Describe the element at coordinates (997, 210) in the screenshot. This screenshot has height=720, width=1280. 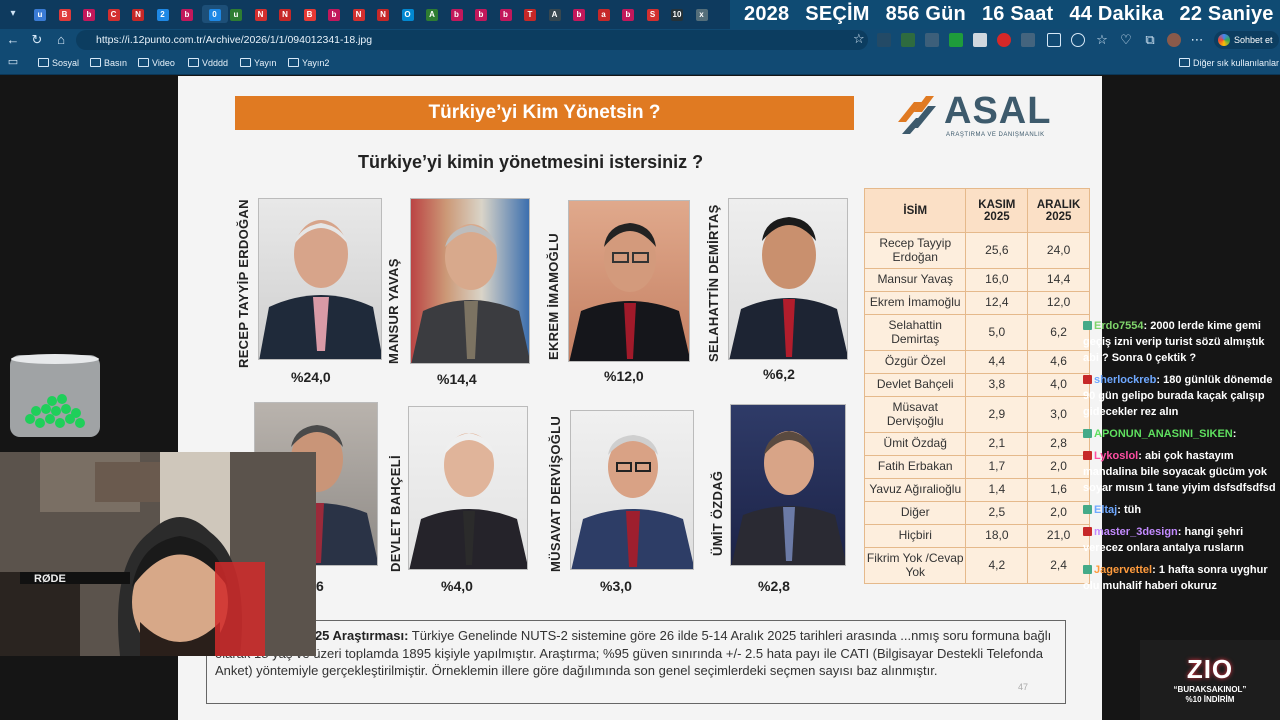
I see `table-header-nov: KASIM 2025` at that location.